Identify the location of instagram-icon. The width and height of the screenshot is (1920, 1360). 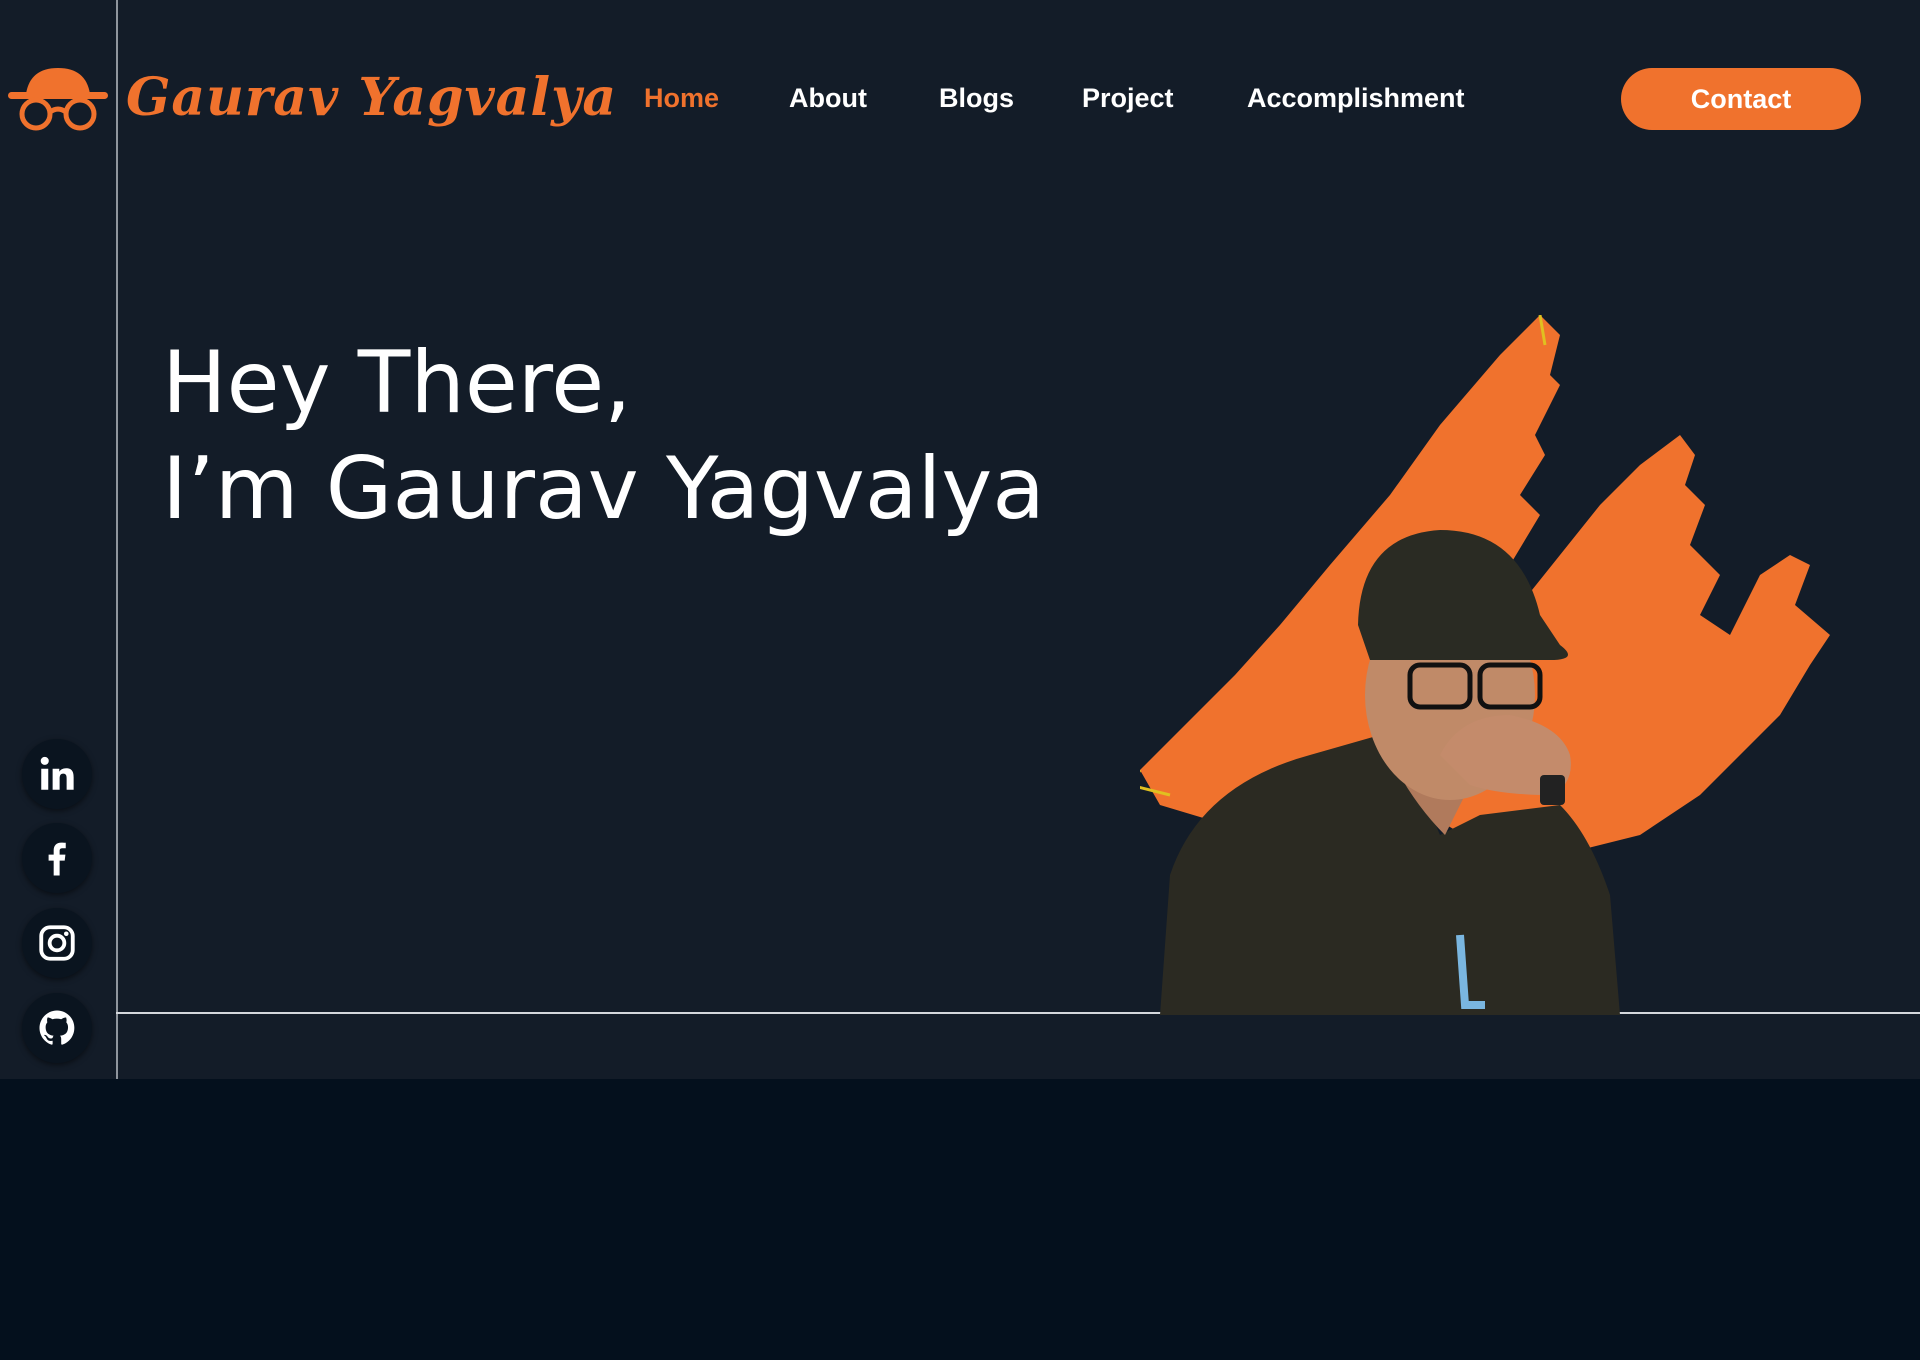
(57, 943).